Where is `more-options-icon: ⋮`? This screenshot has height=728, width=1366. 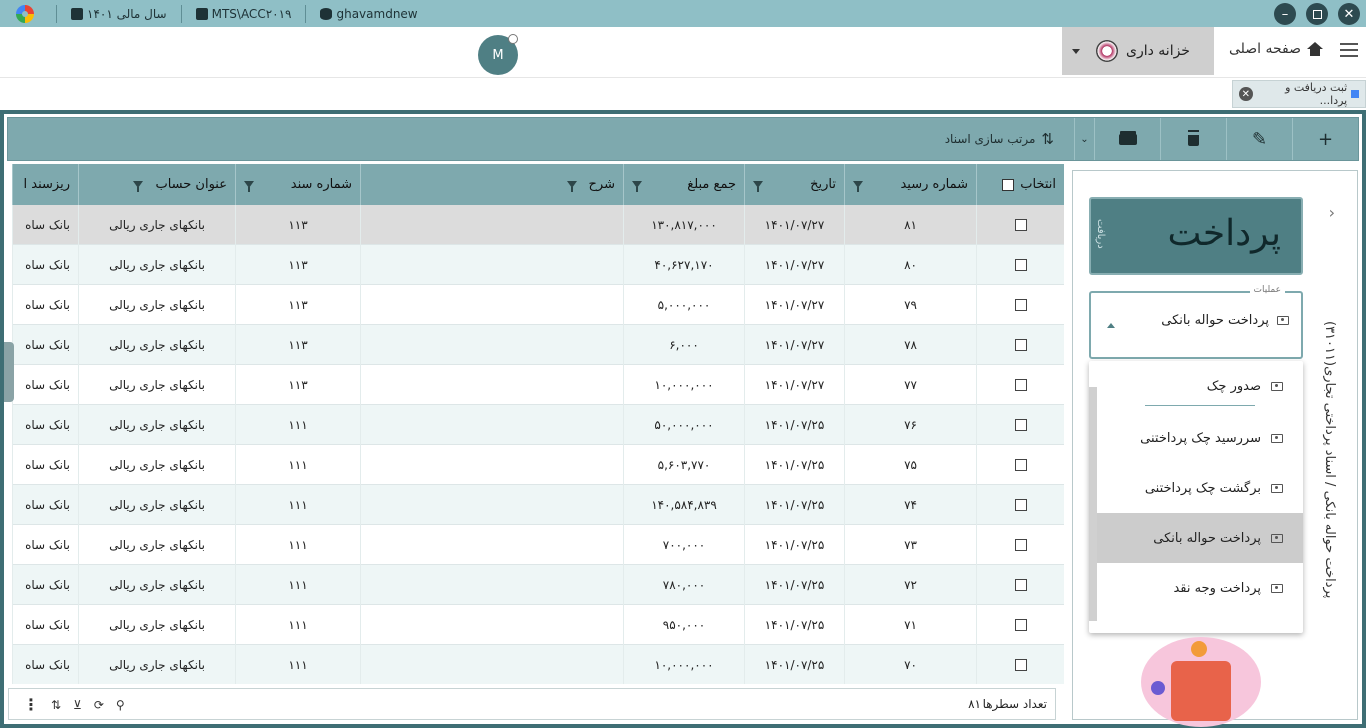
more-options-icon: ⋮ is located at coordinates (31, 704).